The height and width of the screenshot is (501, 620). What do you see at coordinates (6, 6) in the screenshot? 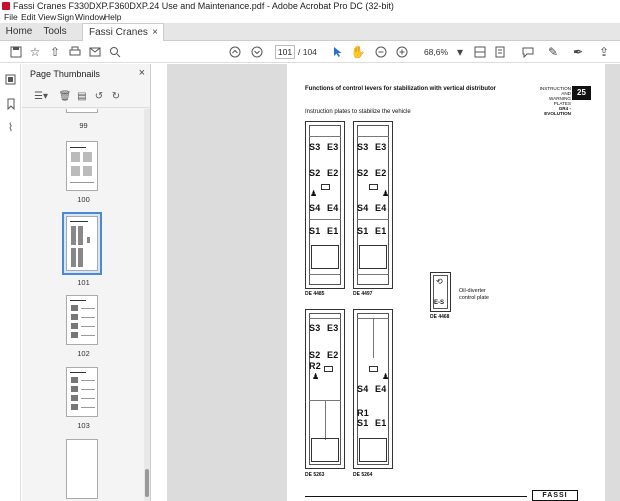
I see `acrobat-app-icon` at bounding box center [6, 6].